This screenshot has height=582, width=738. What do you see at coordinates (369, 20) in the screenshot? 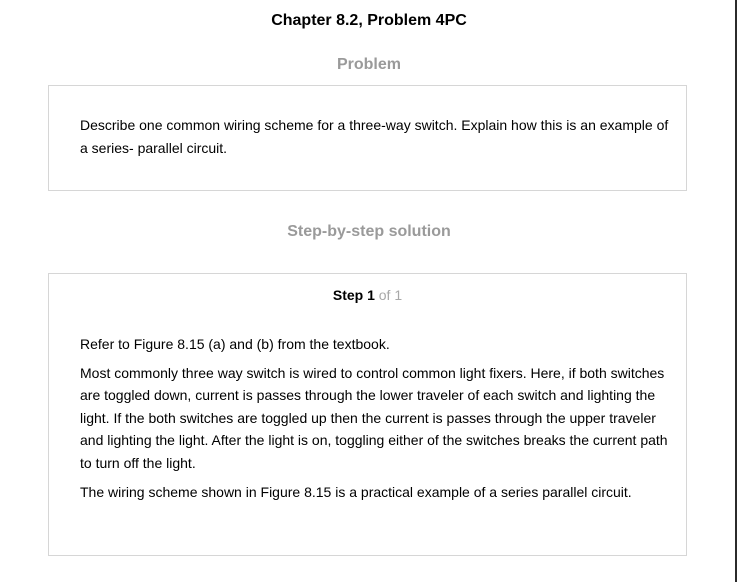
I see `chapter-title: Chapter 8.2, Problem 4PC` at bounding box center [369, 20].